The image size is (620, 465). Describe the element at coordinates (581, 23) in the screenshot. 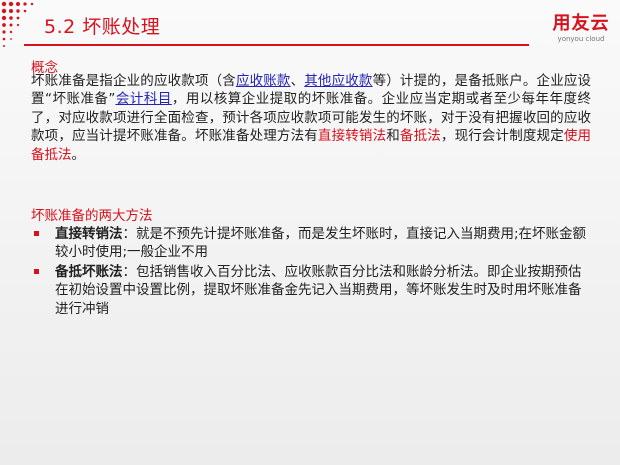

I see `logo-text: 用友云` at that location.